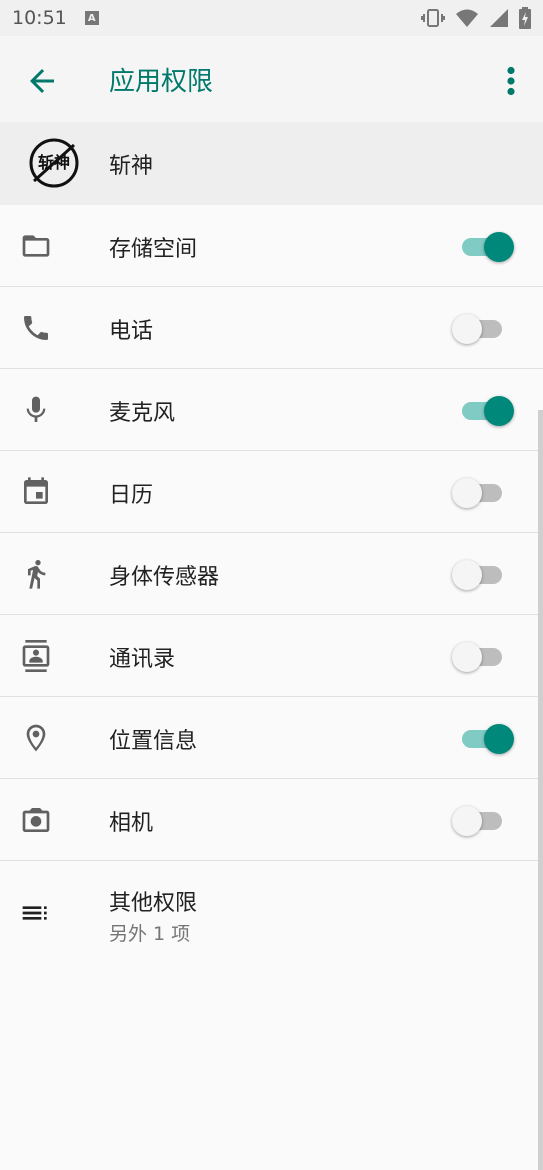  What do you see at coordinates (271, 79) in the screenshot?
I see `app-bar: 应用权限` at bounding box center [271, 79].